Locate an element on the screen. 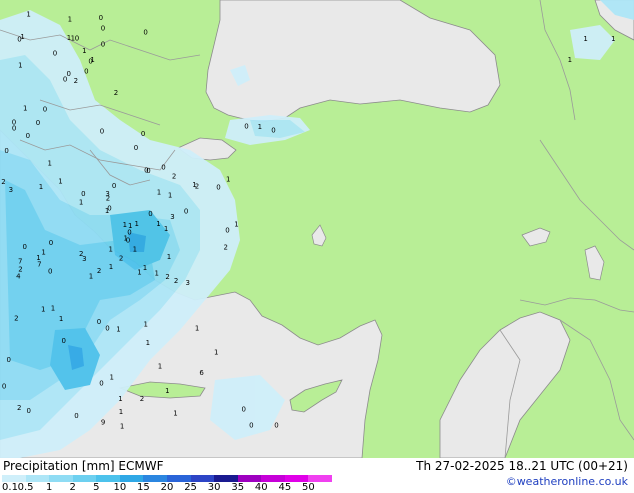  credit-link: ©weatheronline.co.uk is located at coordinates (567, 481).